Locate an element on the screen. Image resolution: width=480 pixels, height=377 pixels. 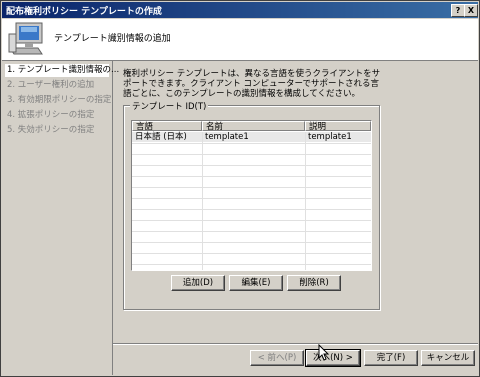
finish-button: 完了(F) is located at coordinates (391, 358).